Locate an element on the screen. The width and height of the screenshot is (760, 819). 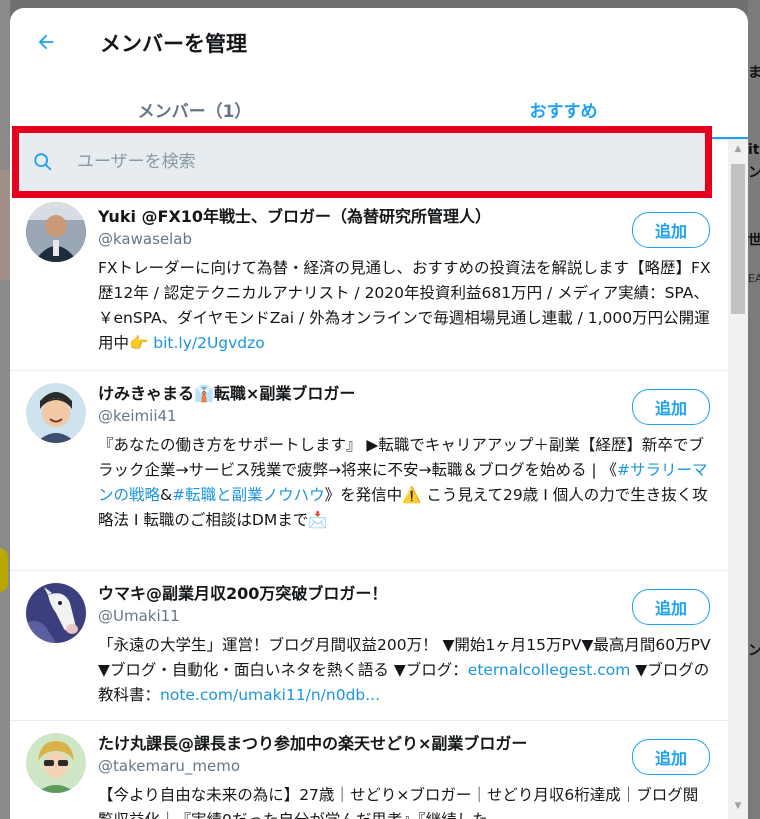
background-right-text: EA is located at coordinates (754, 278).